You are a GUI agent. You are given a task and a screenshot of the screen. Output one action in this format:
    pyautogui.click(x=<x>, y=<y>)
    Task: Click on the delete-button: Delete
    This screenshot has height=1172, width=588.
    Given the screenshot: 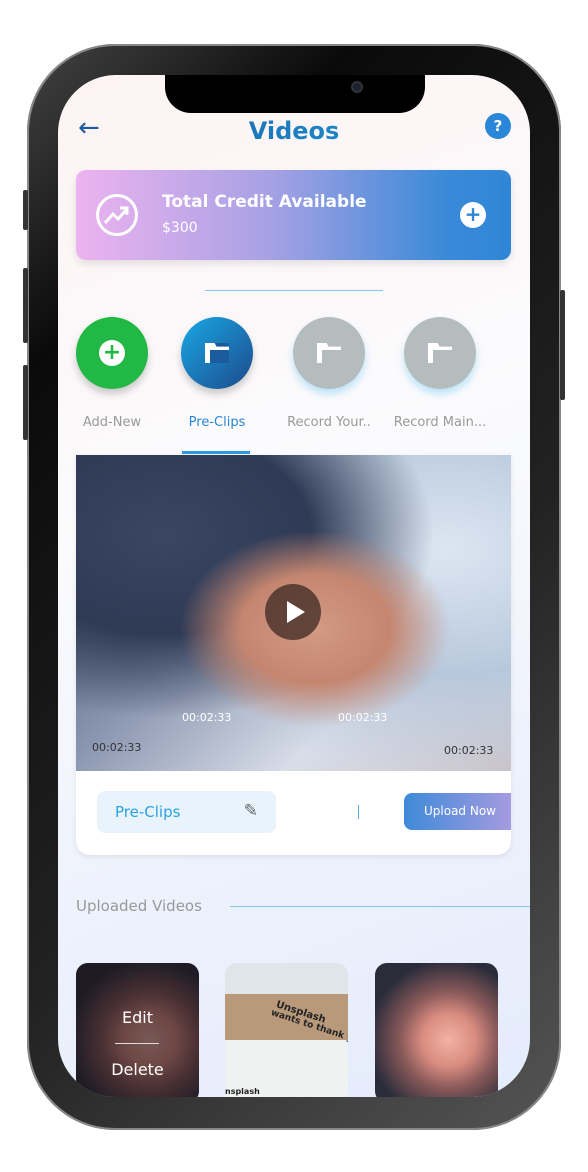 What is the action you would take?
    pyautogui.click(x=137, y=1069)
    